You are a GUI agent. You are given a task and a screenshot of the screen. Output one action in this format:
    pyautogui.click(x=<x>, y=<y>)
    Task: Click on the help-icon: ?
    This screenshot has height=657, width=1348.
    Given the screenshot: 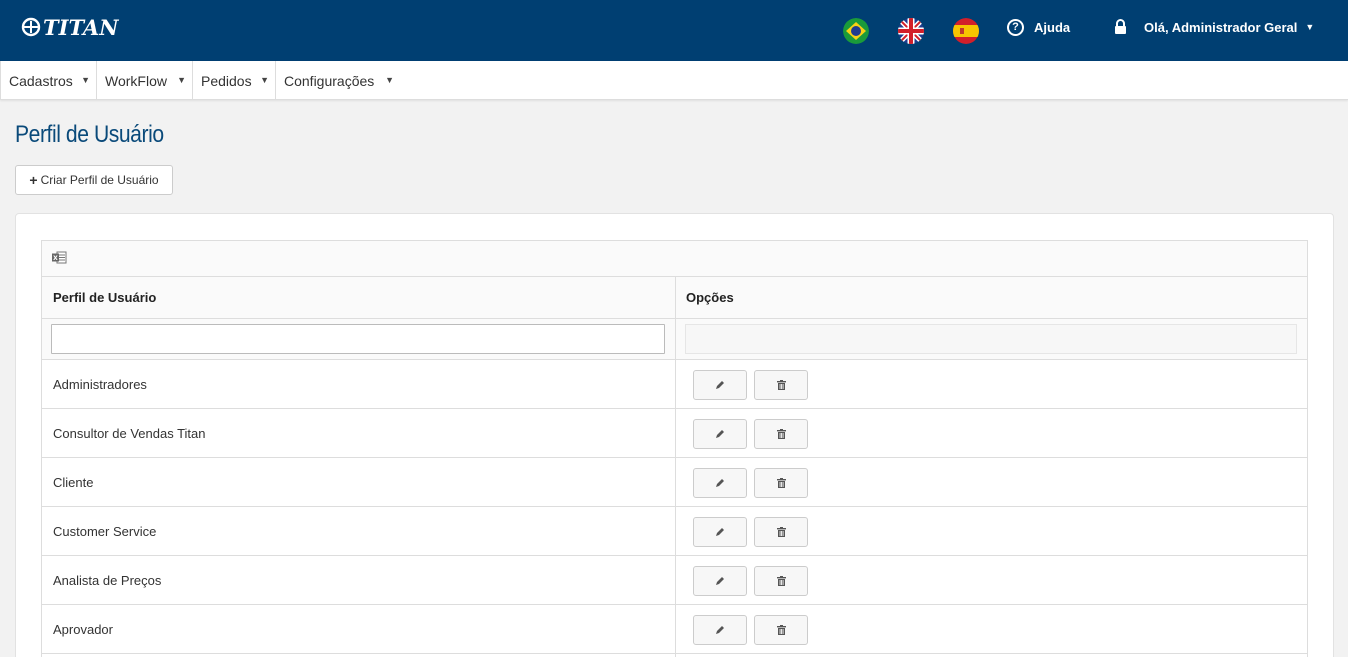 What is the action you would take?
    pyautogui.click(x=1015, y=27)
    